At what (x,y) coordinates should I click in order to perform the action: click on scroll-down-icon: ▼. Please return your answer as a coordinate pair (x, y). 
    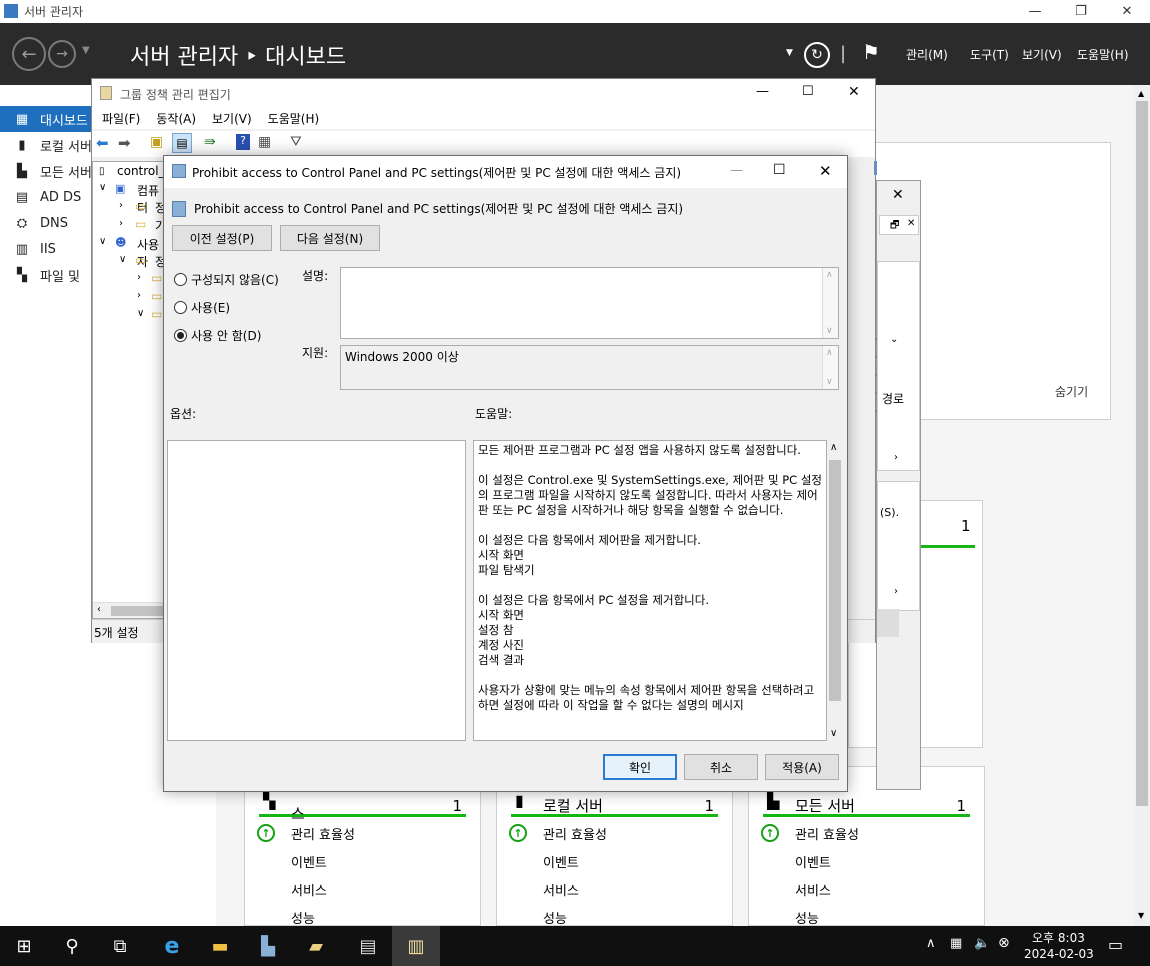
    Looking at the image, I should click on (1141, 915).